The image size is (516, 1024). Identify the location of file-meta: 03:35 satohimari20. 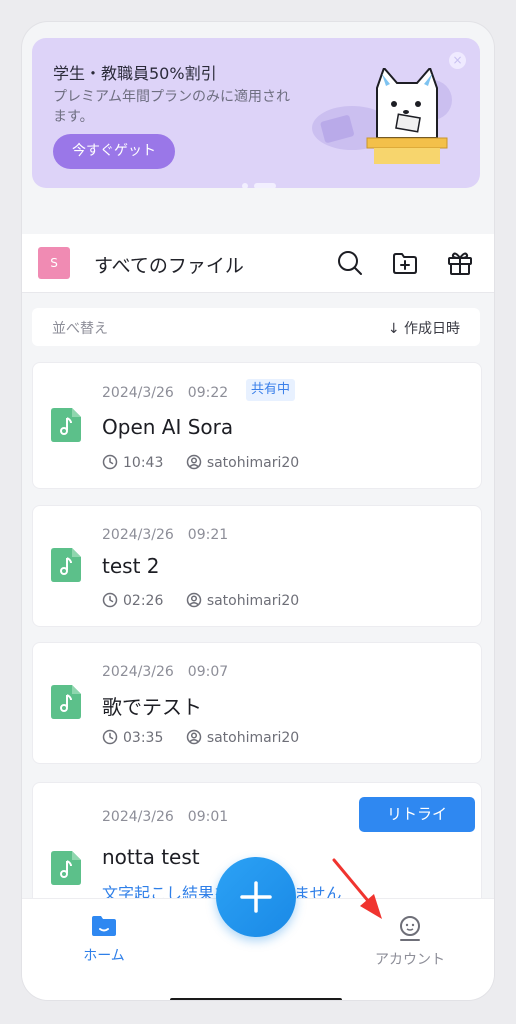
(200, 737).